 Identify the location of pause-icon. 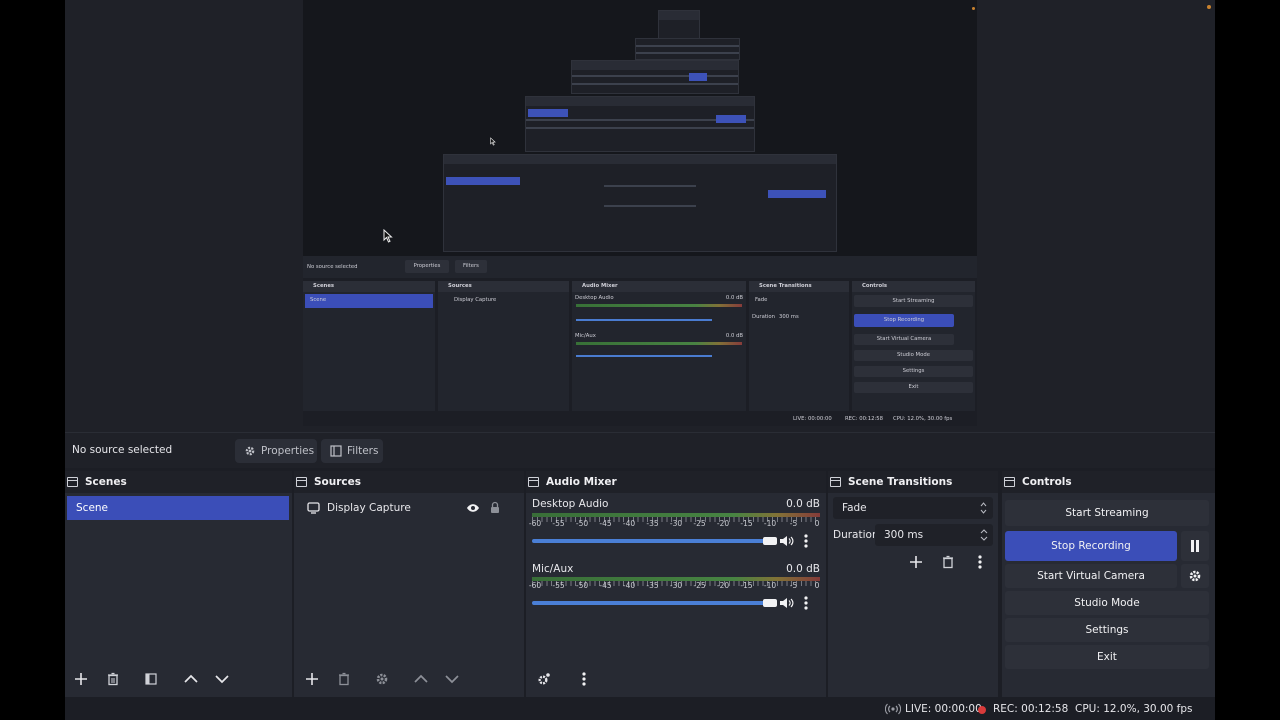
(1195, 546).